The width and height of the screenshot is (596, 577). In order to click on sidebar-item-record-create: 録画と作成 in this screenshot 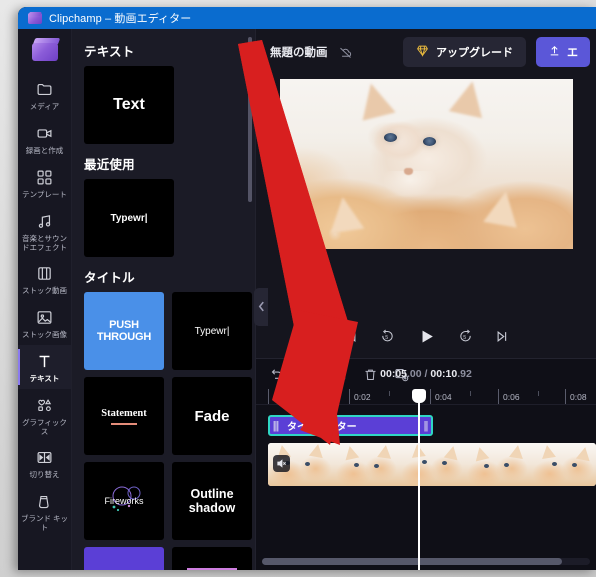, I will do `click(44, 139)`.